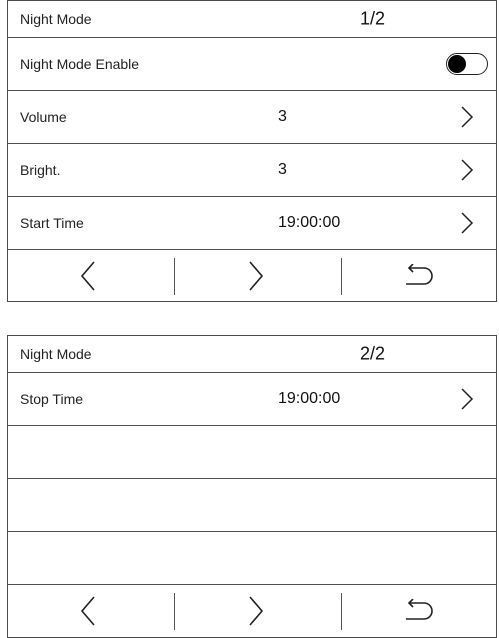  What do you see at coordinates (252, 117) in the screenshot?
I see `volume-row: Volume 3` at bounding box center [252, 117].